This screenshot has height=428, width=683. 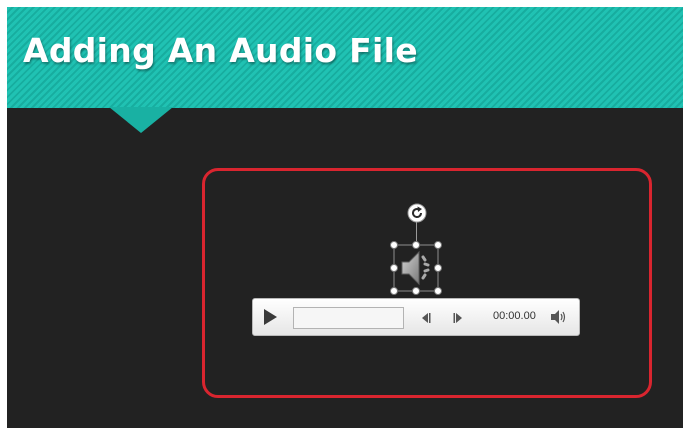 What do you see at coordinates (416, 268) in the screenshot?
I see `audio-clip-object` at bounding box center [416, 268].